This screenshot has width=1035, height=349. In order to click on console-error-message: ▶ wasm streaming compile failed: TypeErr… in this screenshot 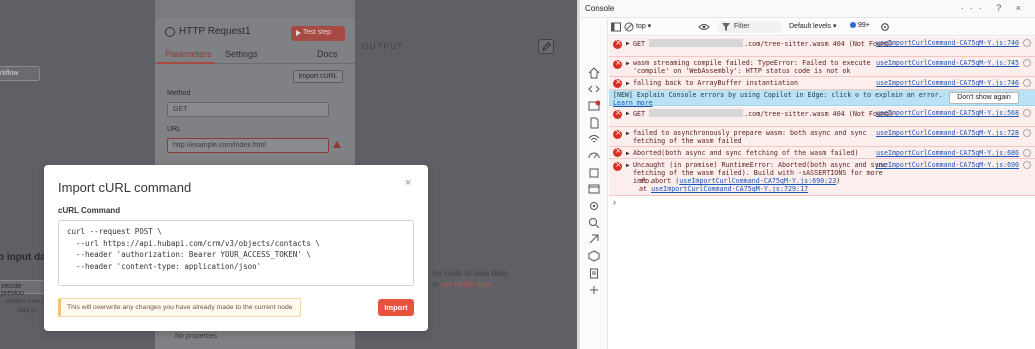, I will do `click(822, 67)`.